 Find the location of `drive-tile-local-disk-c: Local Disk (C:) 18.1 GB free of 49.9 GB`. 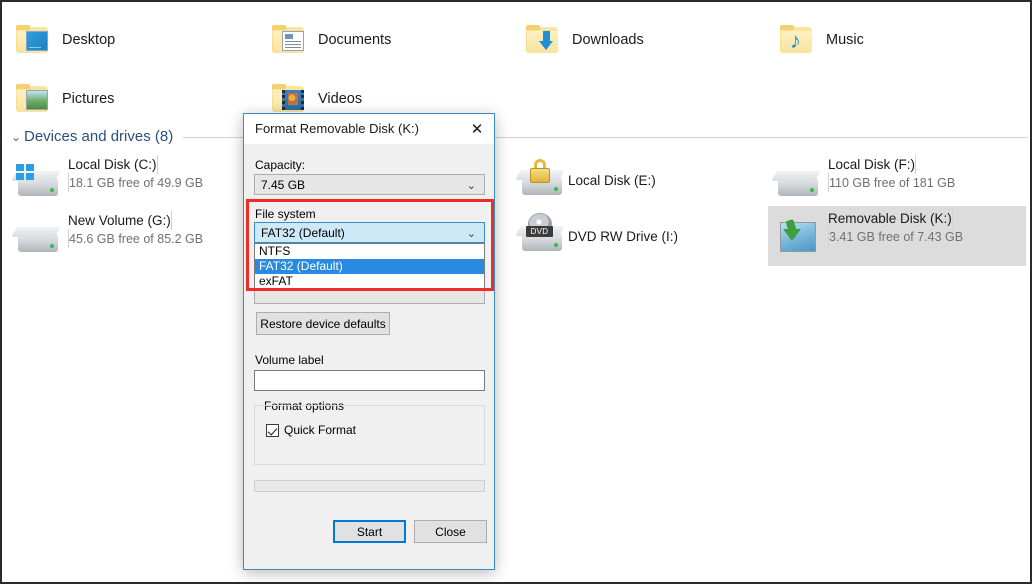

drive-tile-local-disk-c: Local Disk (C:) 18.1 GB free of 49.9 GB is located at coordinates (137, 182).